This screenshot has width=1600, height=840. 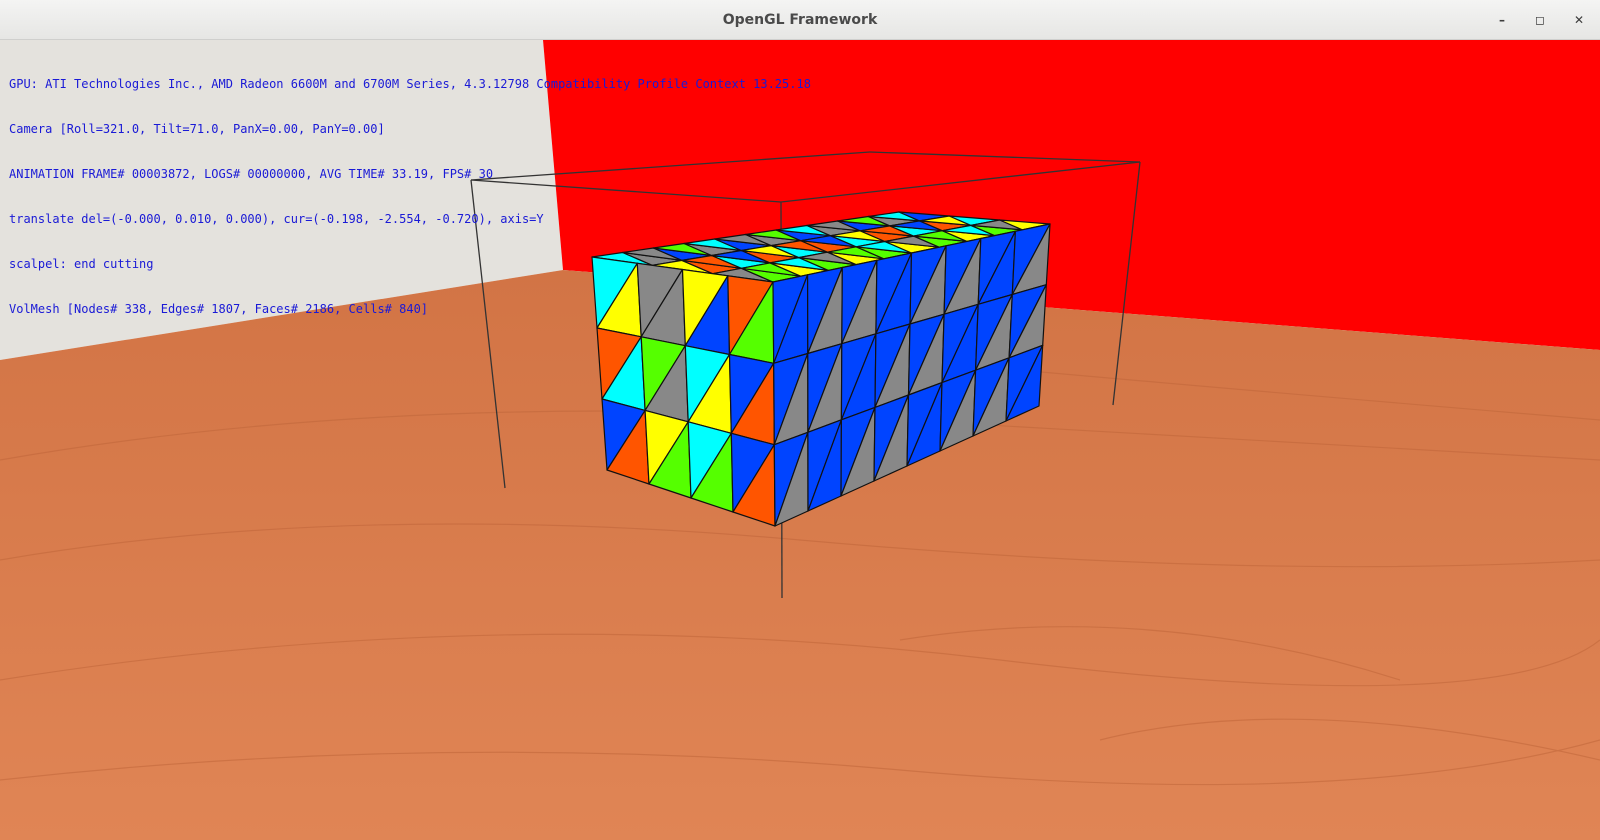 I want to click on maximize-button: ◻, so click(x=1540, y=20).